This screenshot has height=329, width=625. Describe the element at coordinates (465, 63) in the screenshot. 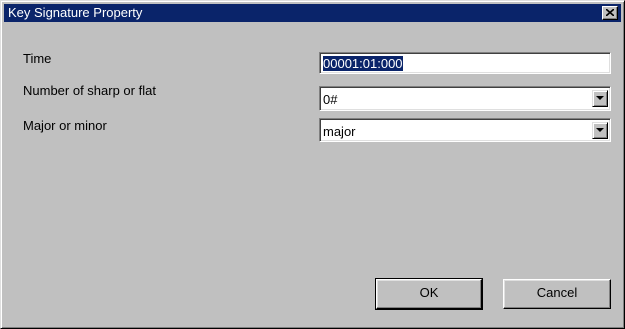

I see `time-input: 00001:01:000` at that location.